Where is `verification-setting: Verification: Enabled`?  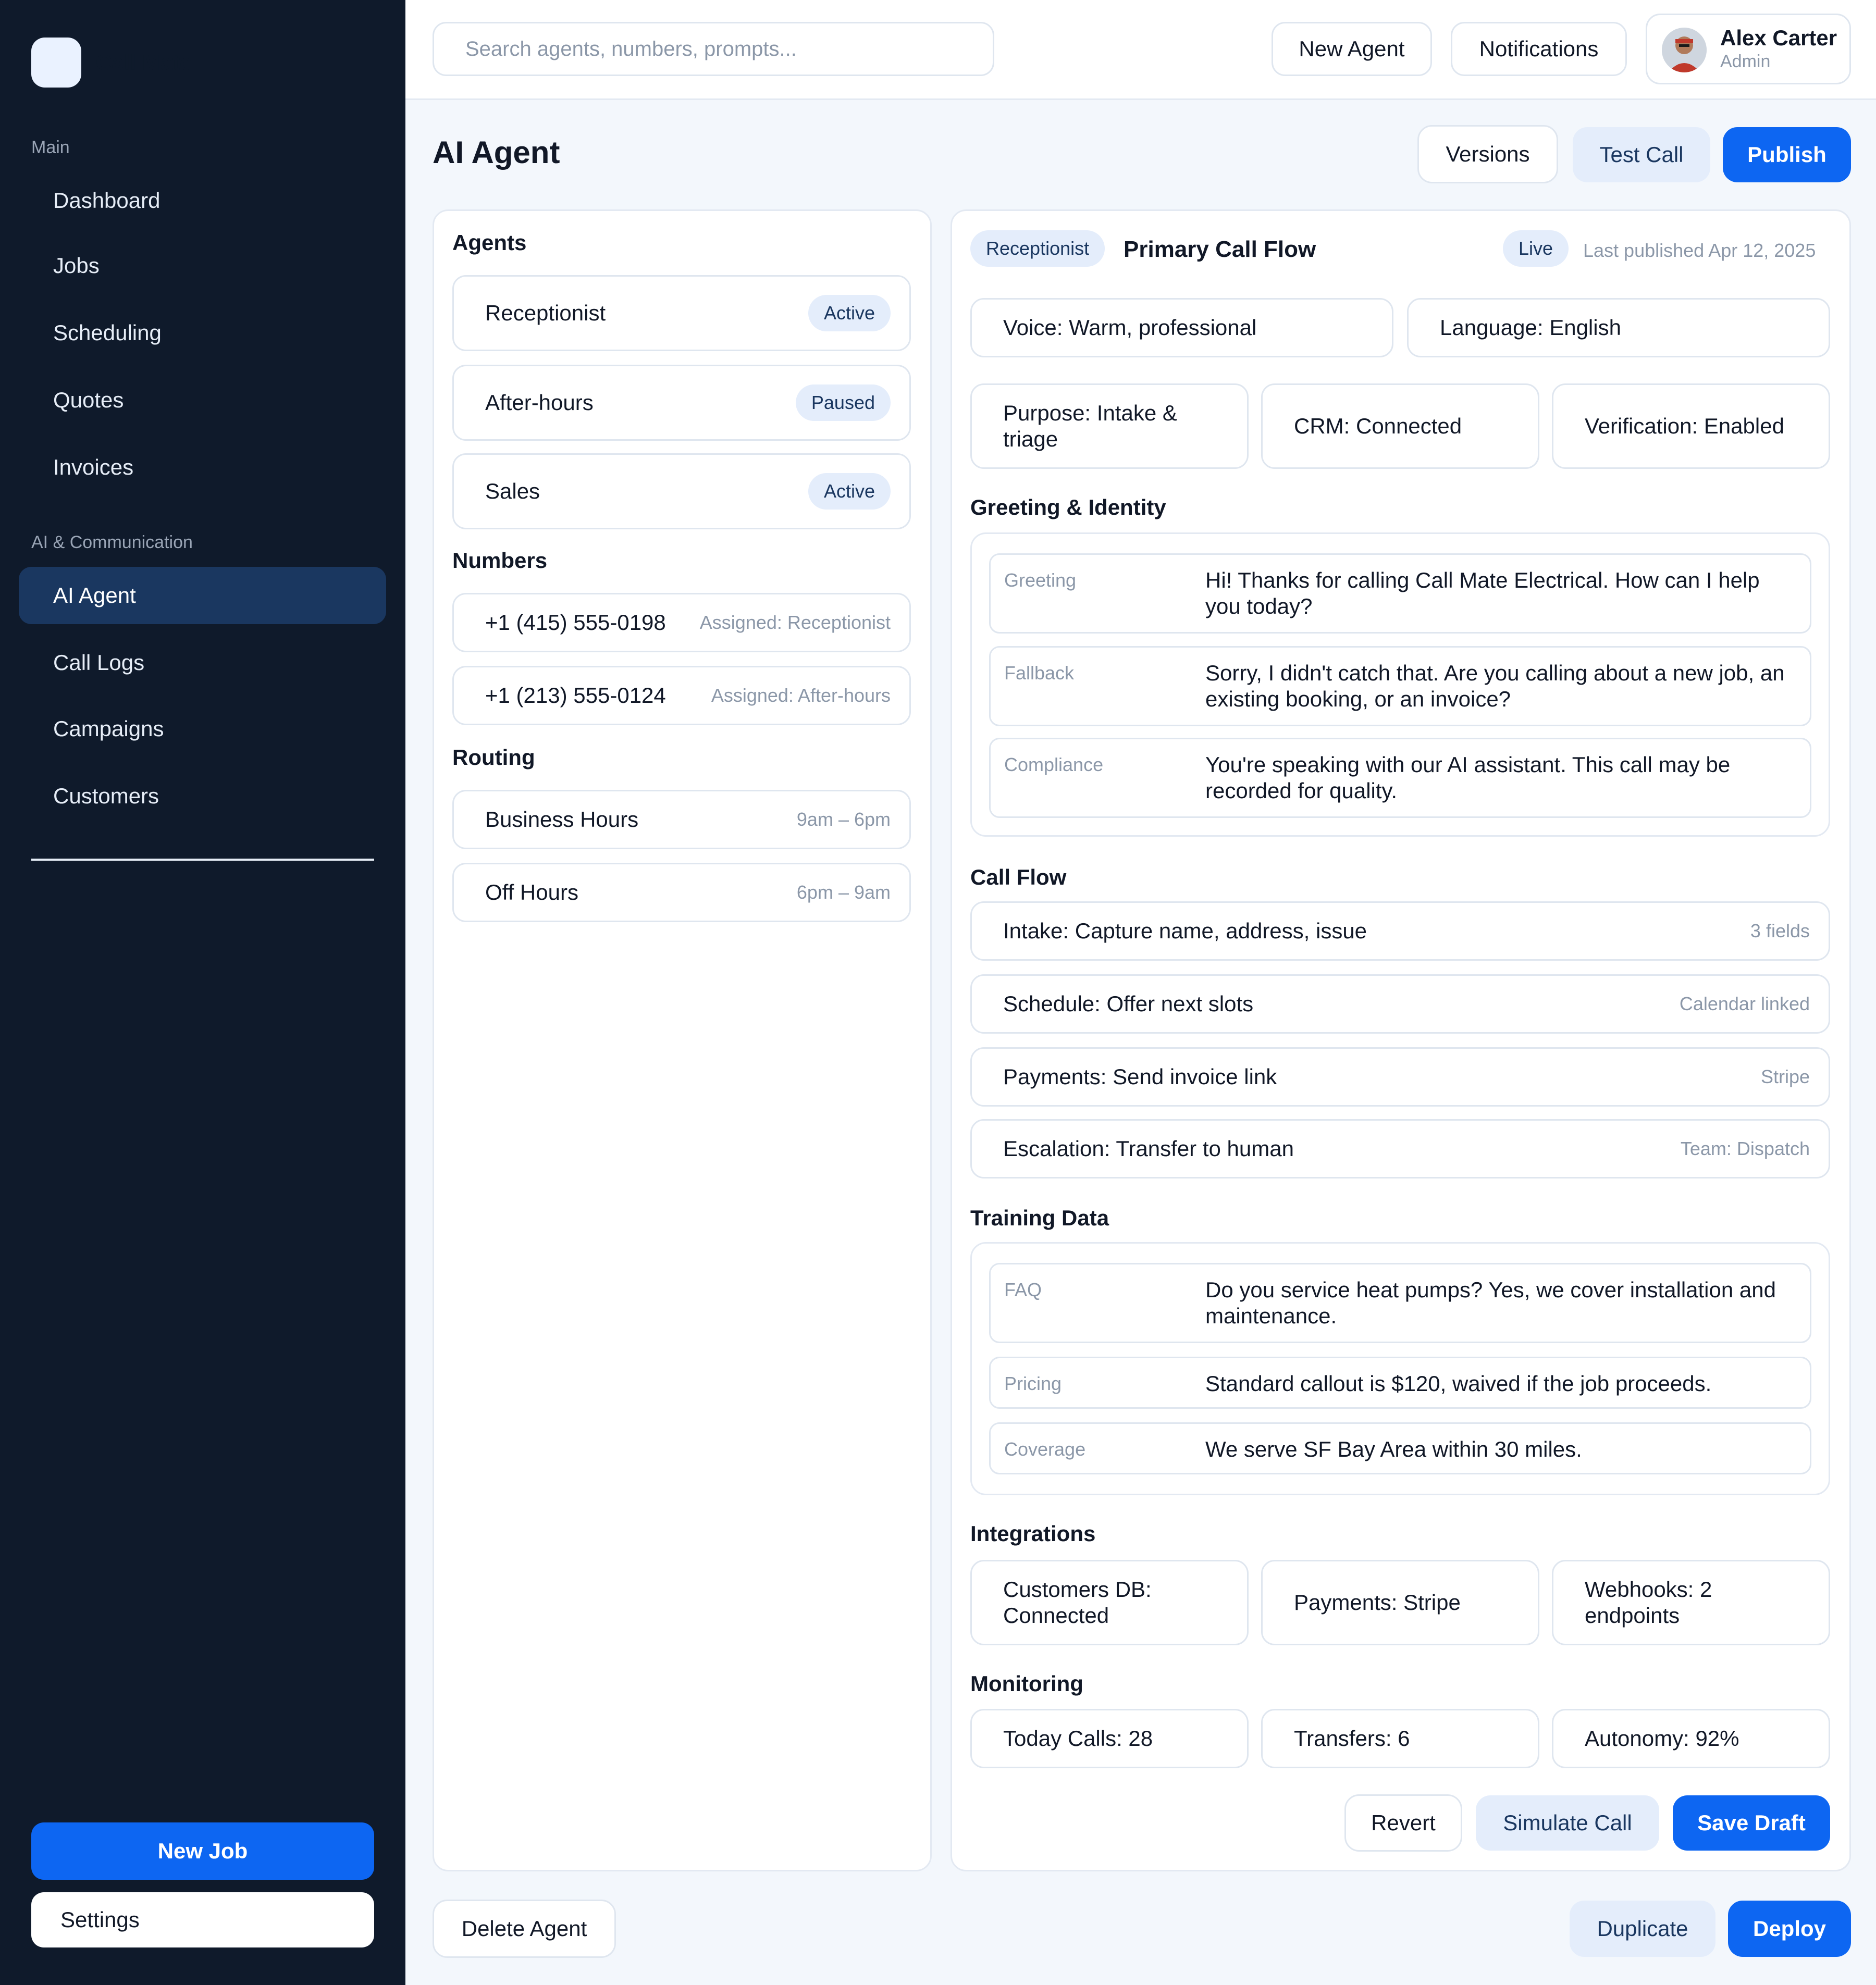 verification-setting: Verification: Enabled is located at coordinates (1691, 426).